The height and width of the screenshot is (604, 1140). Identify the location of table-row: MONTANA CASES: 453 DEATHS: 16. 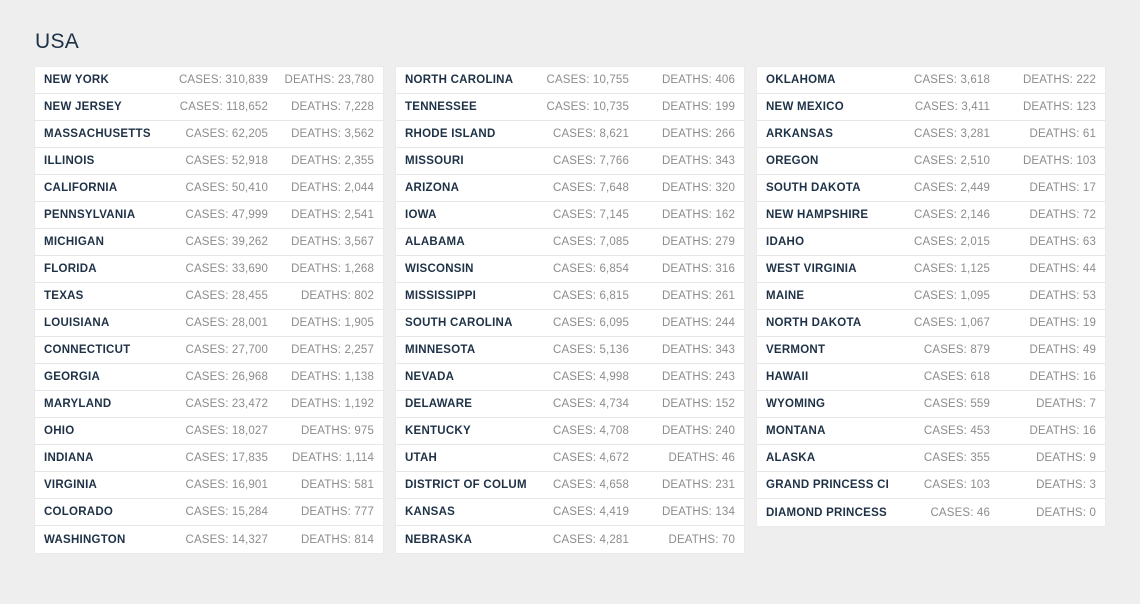
(931, 431).